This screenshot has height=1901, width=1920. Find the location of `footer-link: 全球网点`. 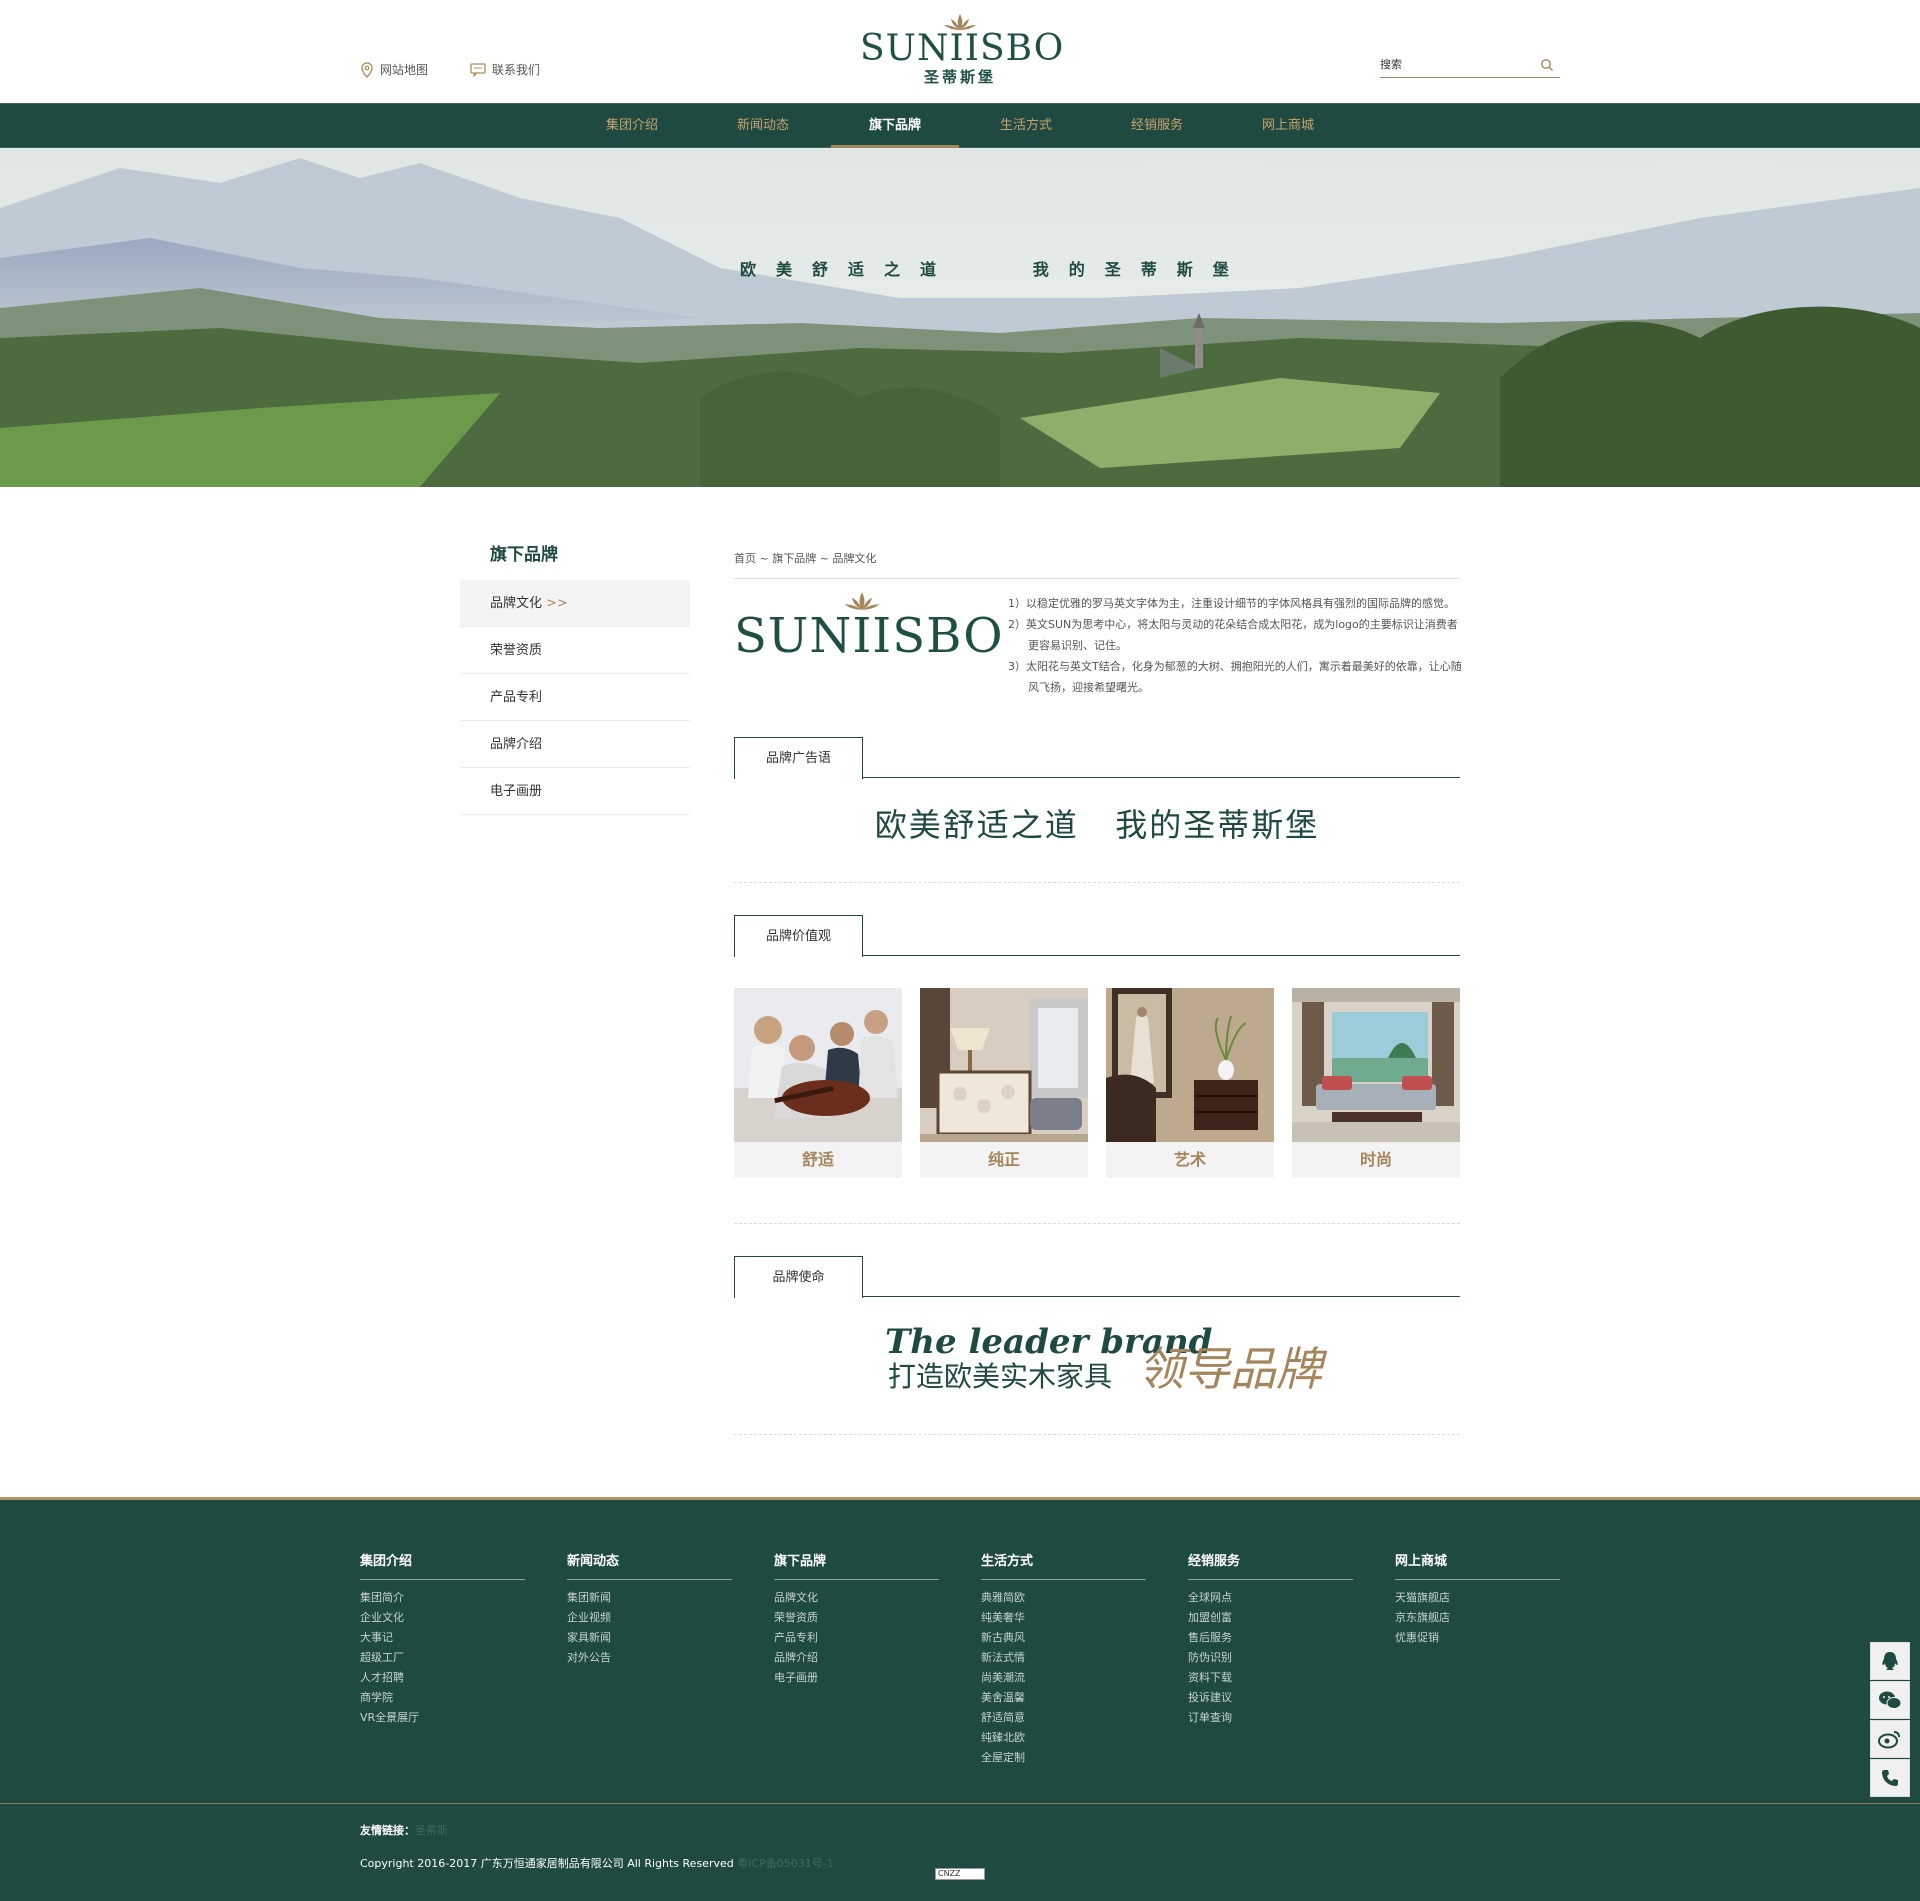

footer-link: 全球网点 is located at coordinates (1270, 1598).